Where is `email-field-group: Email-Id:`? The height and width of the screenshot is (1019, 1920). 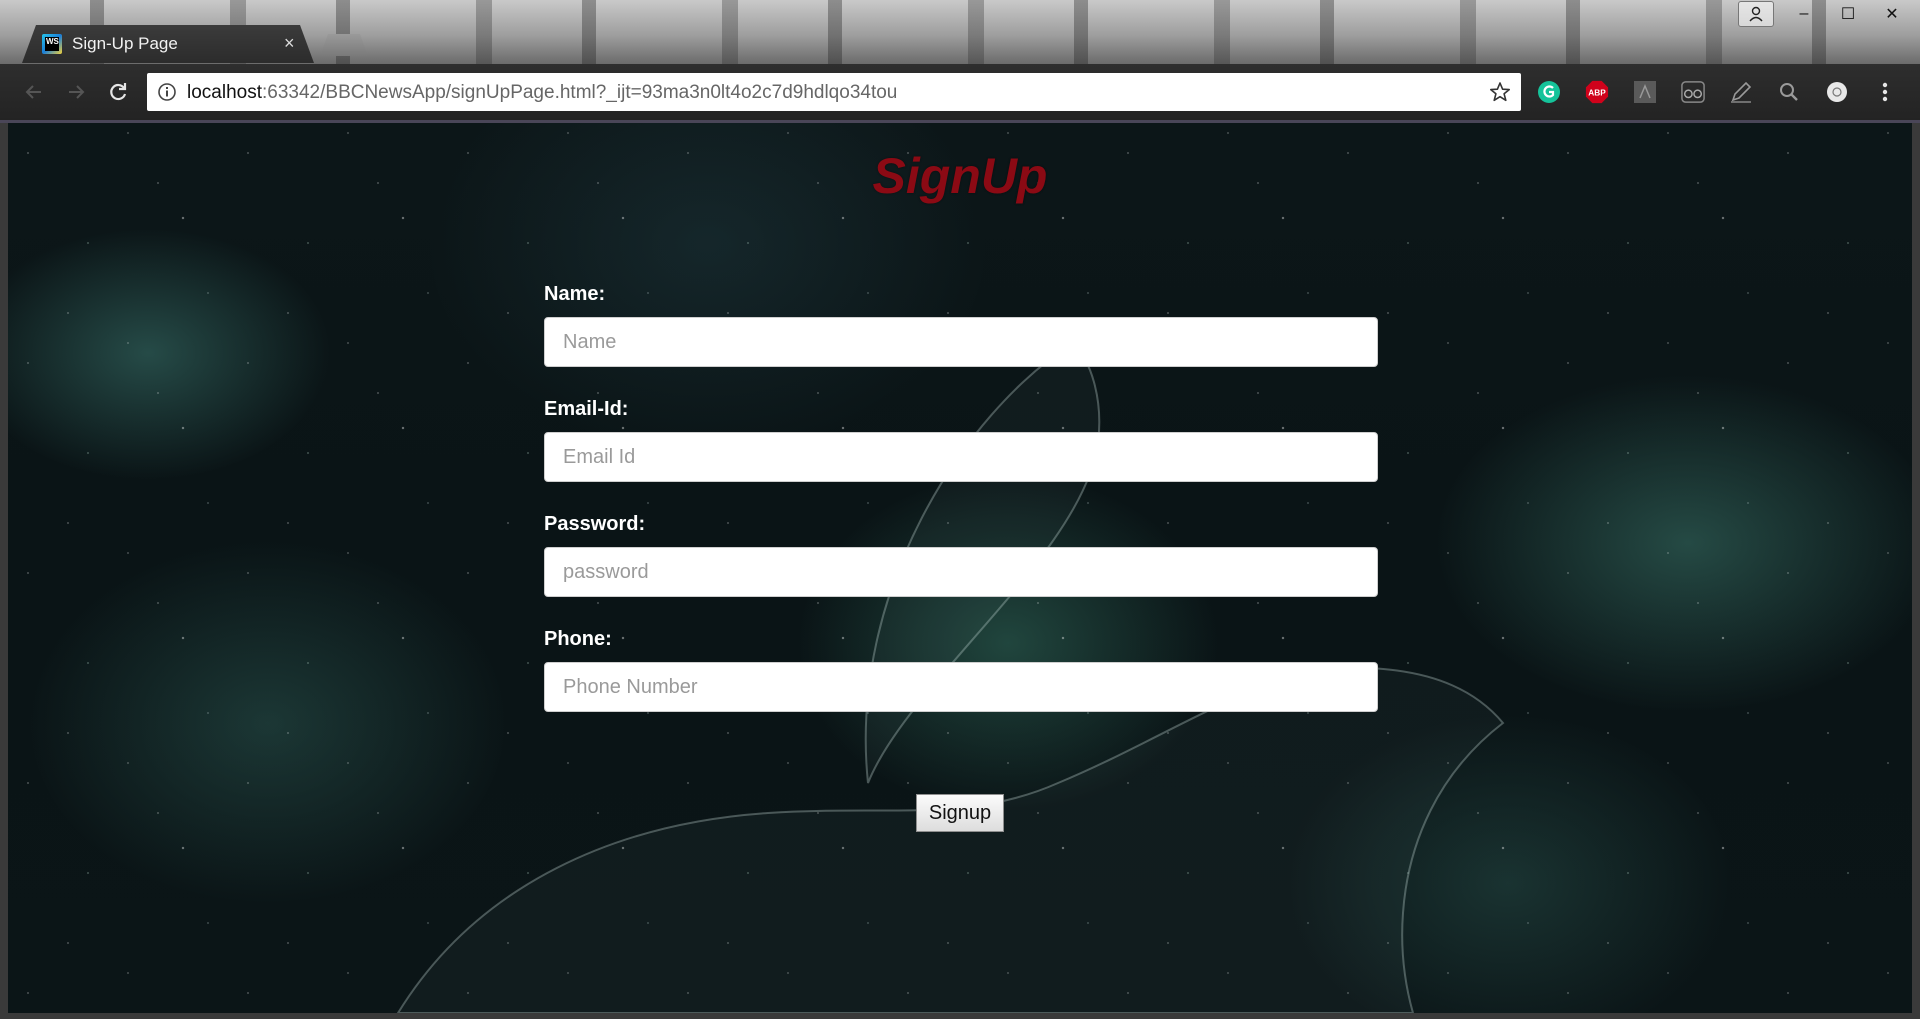 email-field-group: Email-Id: is located at coordinates (961, 440).